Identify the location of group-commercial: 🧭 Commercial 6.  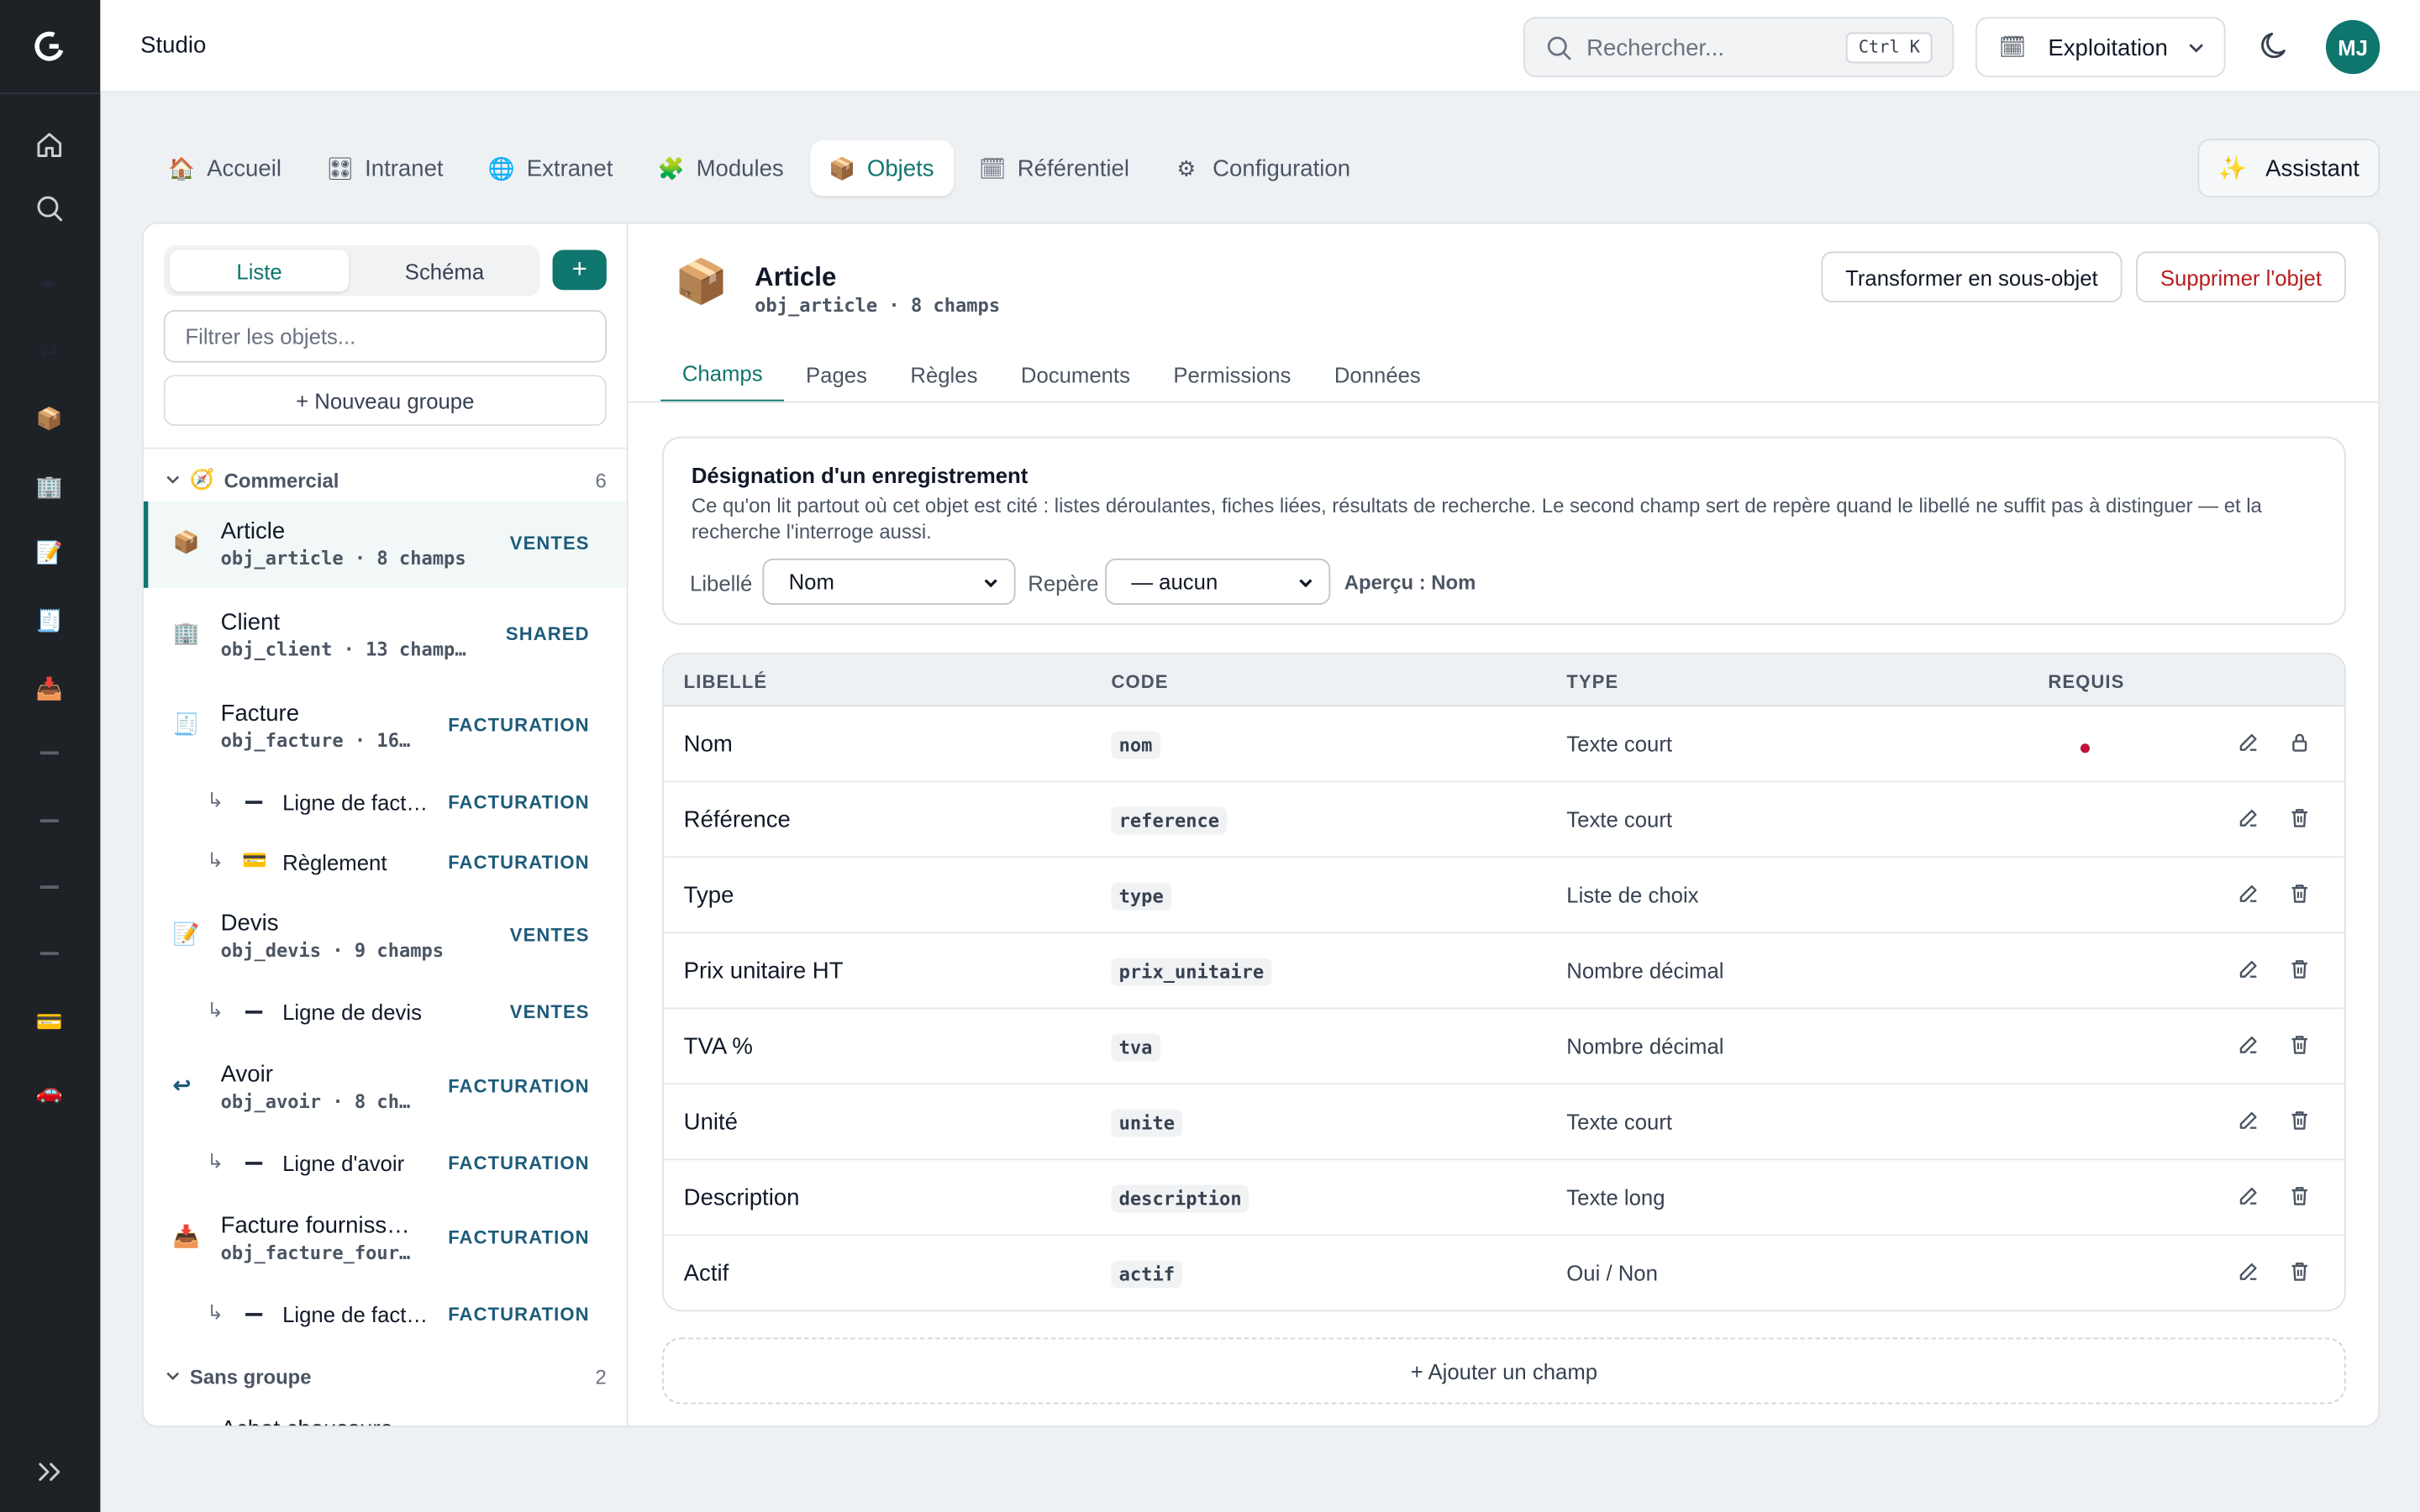
(386, 480).